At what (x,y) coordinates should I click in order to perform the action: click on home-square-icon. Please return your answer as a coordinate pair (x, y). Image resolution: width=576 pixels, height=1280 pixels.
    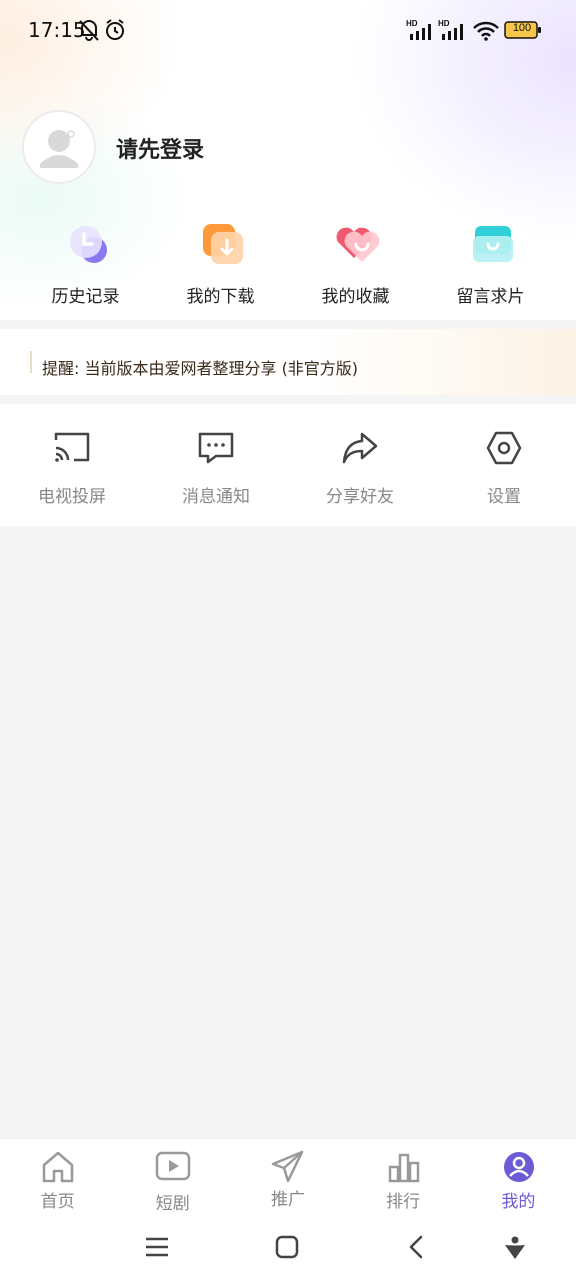
    Looking at the image, I should click on (287, 1247).